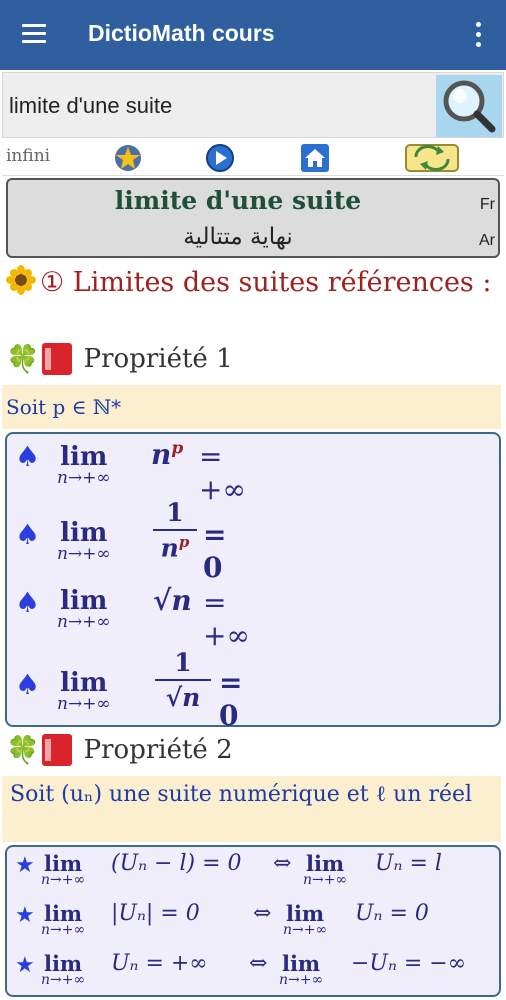 The height and width of the screenshot is (1000, 506). Describe the element at coordinates (238, 200) in the screenshot. I see `term-title-fr: limite d'une suite` at that location.